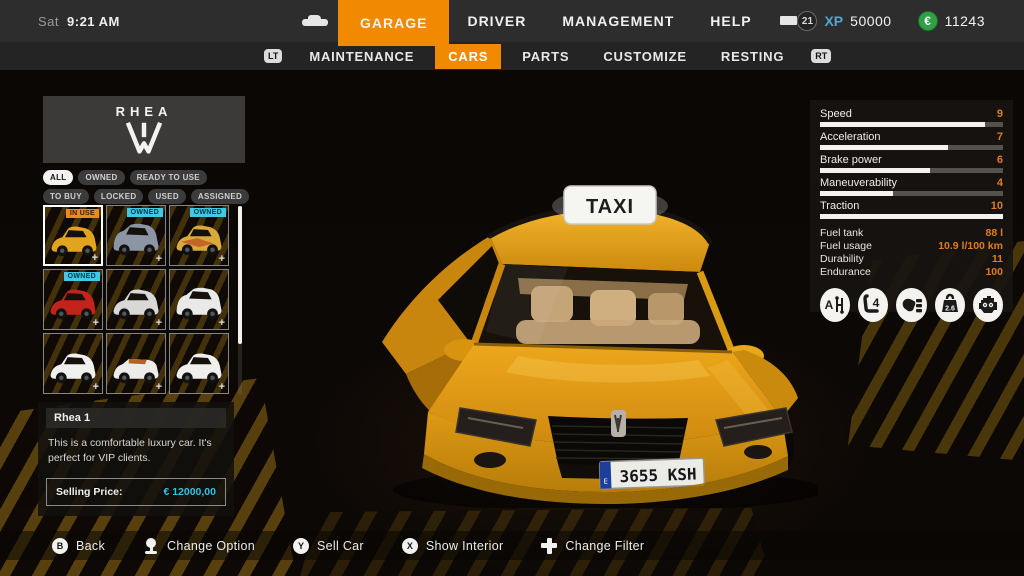 This screenshot has height=576, width=1024. Describe the element at coordinates (199, 545) in the screenshot. I see `hint-change-option: Change Option` at that location.